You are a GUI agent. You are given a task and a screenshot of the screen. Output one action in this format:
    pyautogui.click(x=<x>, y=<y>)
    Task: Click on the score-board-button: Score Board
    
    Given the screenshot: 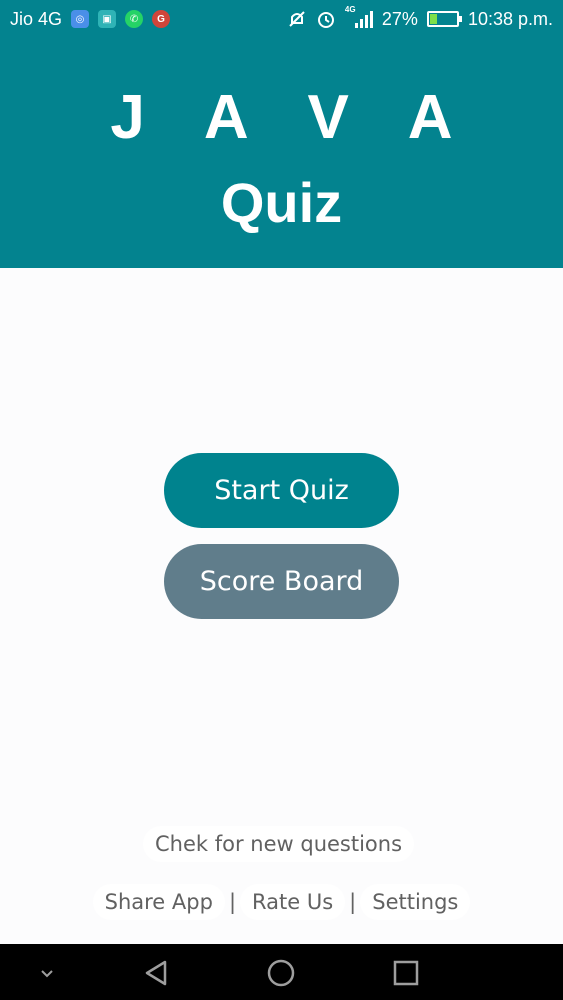 What is the action you would take?
    pyautogui.click(x=281, y=581)
    